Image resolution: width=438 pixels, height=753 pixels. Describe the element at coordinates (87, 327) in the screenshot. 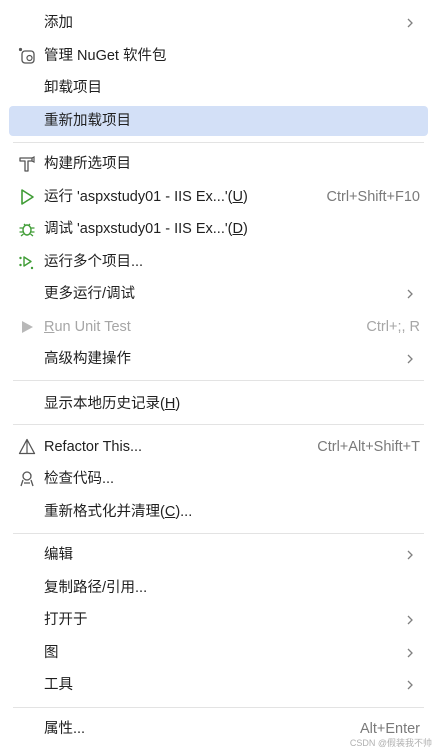

I see `menu-item-label: Run Unit Test` at that location.